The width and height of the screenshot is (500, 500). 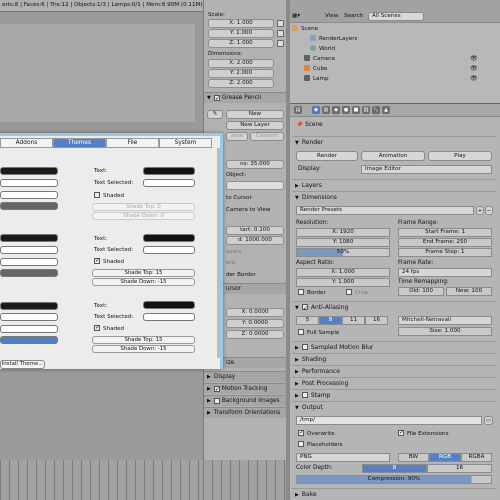 What do you see at coordinates (343, 232) in the screenshot?
I see `resolution-x-field: X: 1920` at bounding box center [343, 232].